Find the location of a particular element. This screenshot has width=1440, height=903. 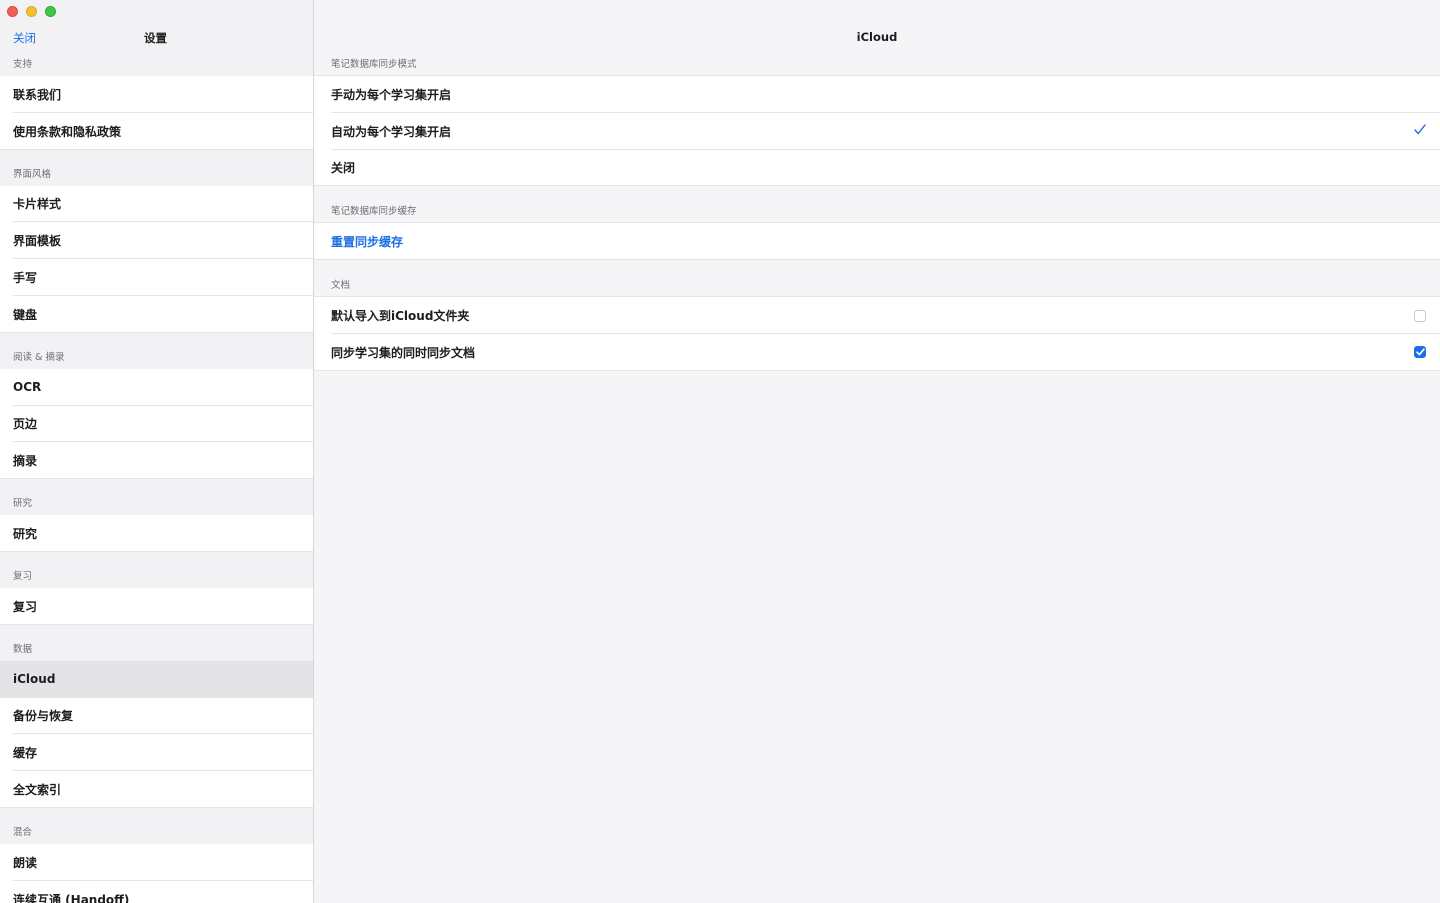

section-header-reading: 阅读 & 摘录 is located at coordinates (39, 357).